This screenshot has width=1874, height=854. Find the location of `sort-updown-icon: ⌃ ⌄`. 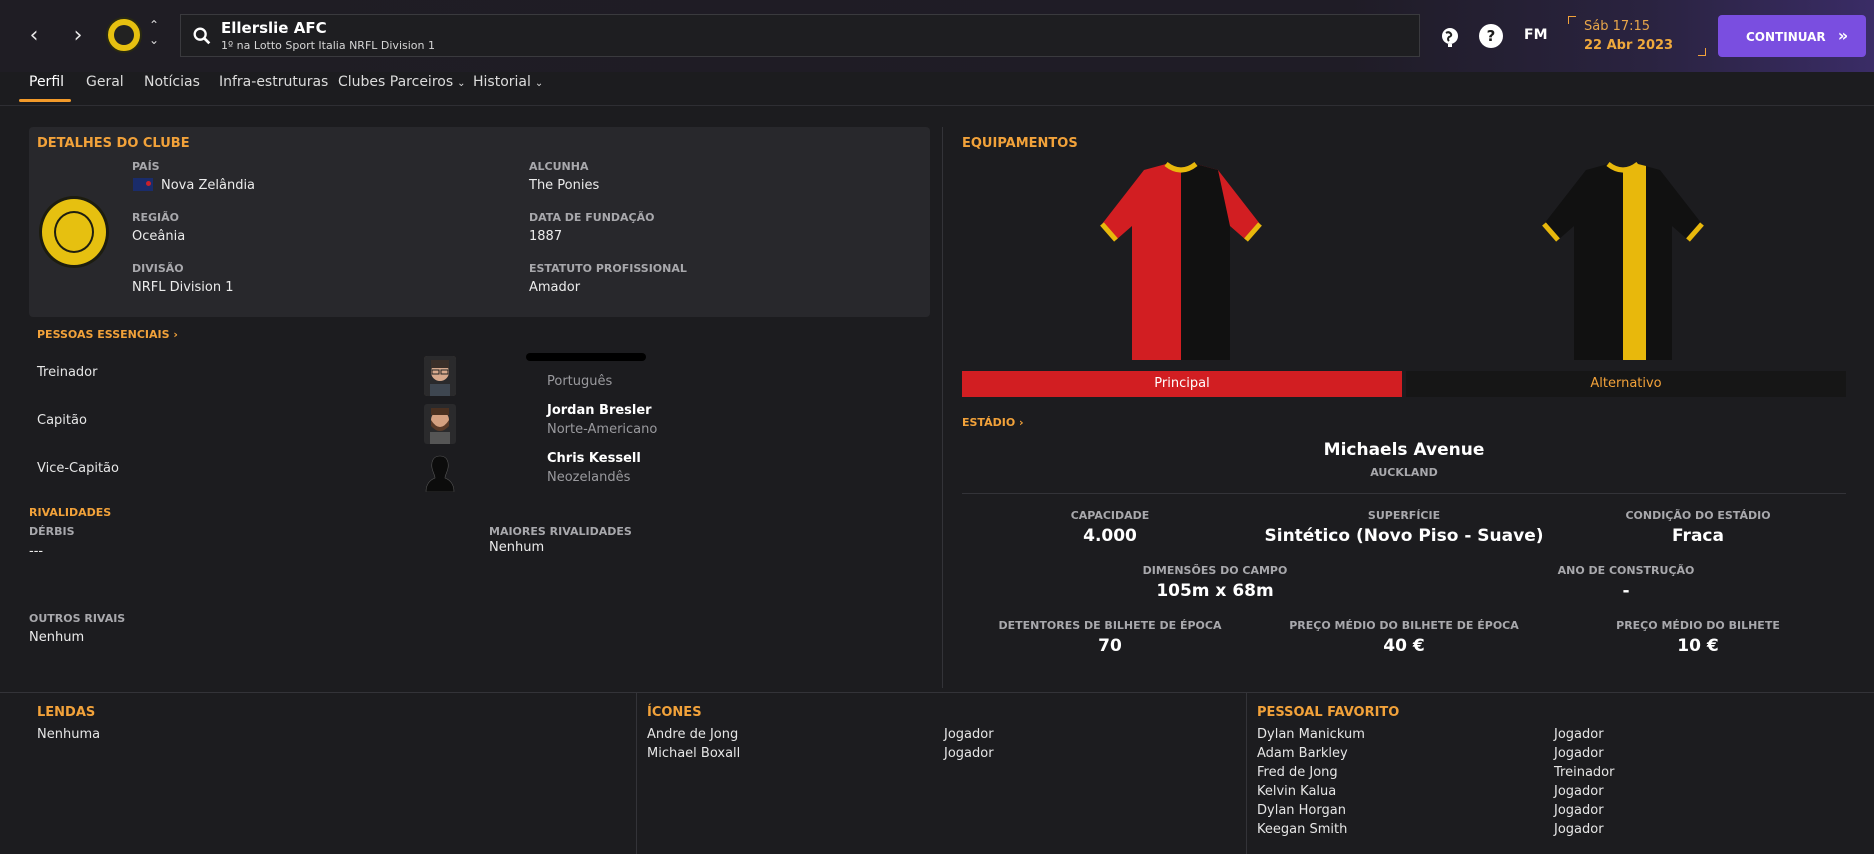

sort-updown-icon: ⌃ ⌄ is located at coordinates (154, 35).